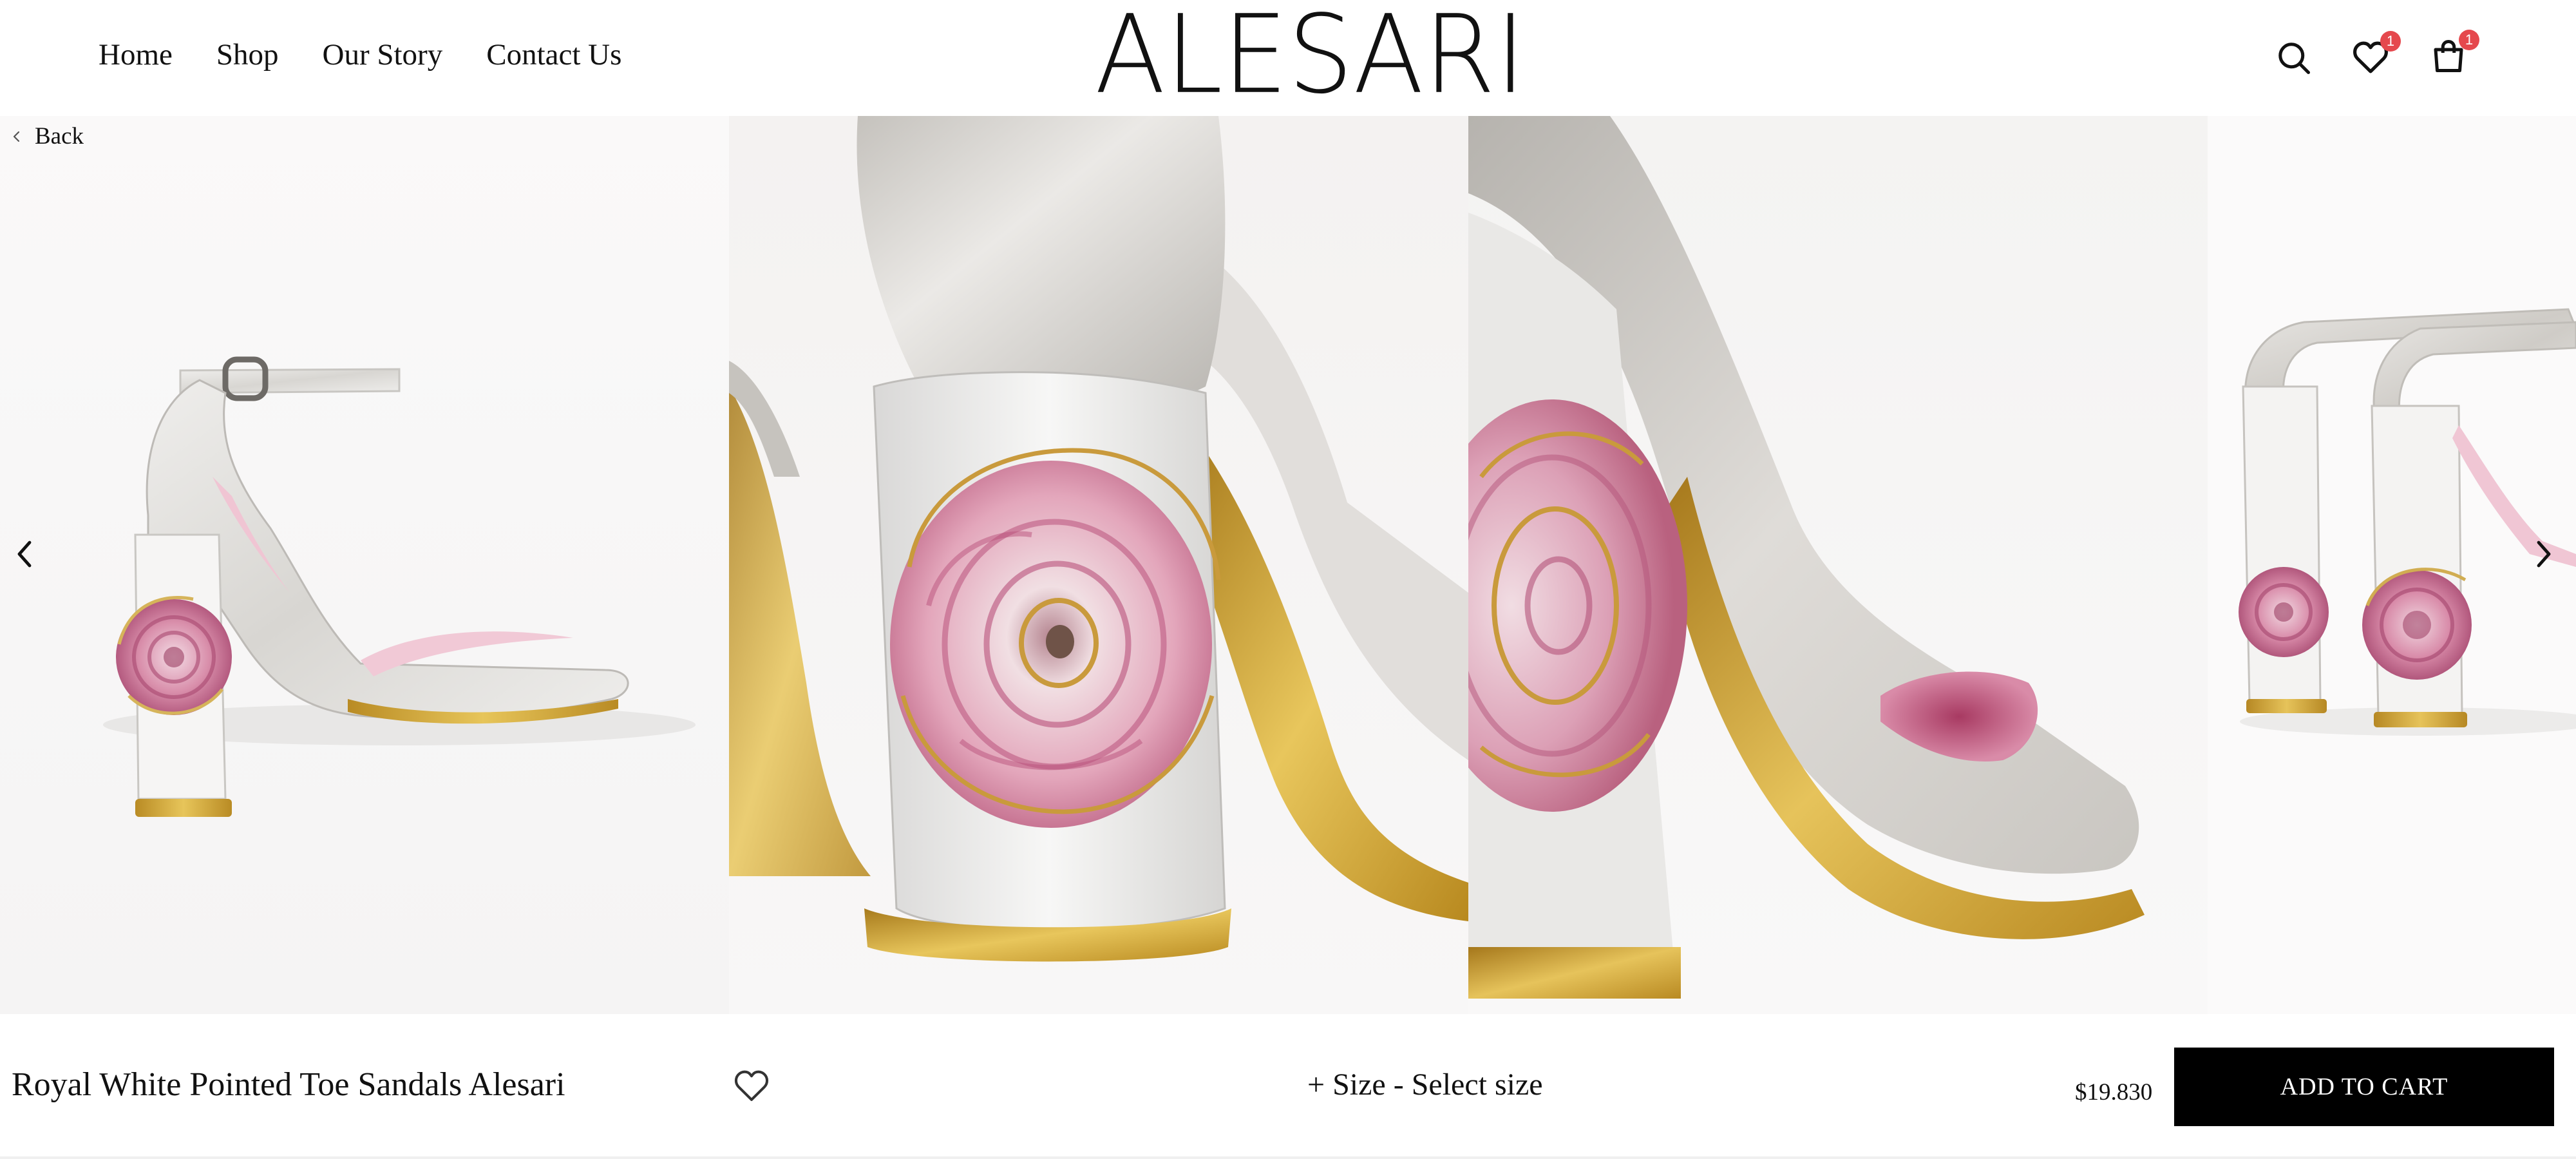 The image size is (2576, 1159). What do you see at coordinates (288, 1084) in the screenshot?
I see `product-title: Royal White Pointed Toe Sandals Alesari` at bounding box center [288, 1084].